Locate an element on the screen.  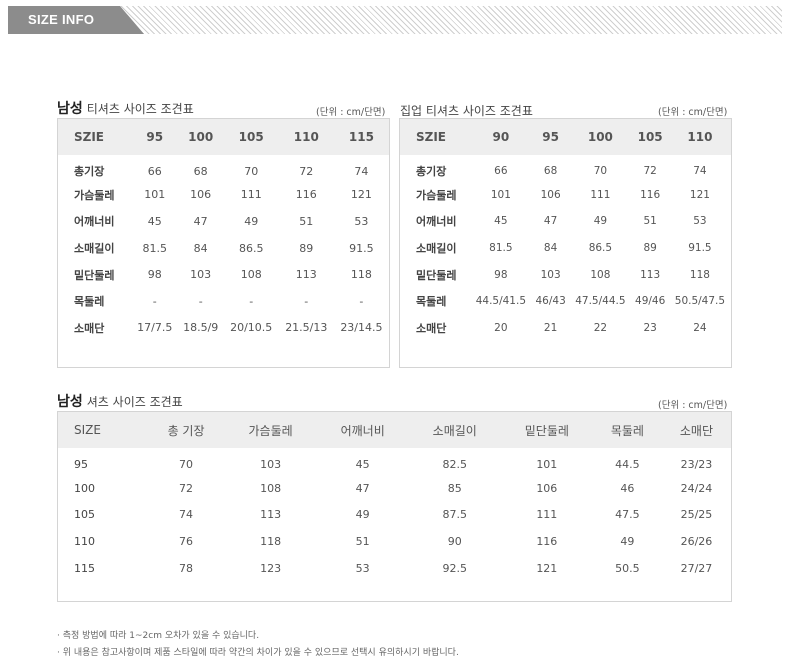
table-cell: 21.5/13 is located at coordinates (306, 328).